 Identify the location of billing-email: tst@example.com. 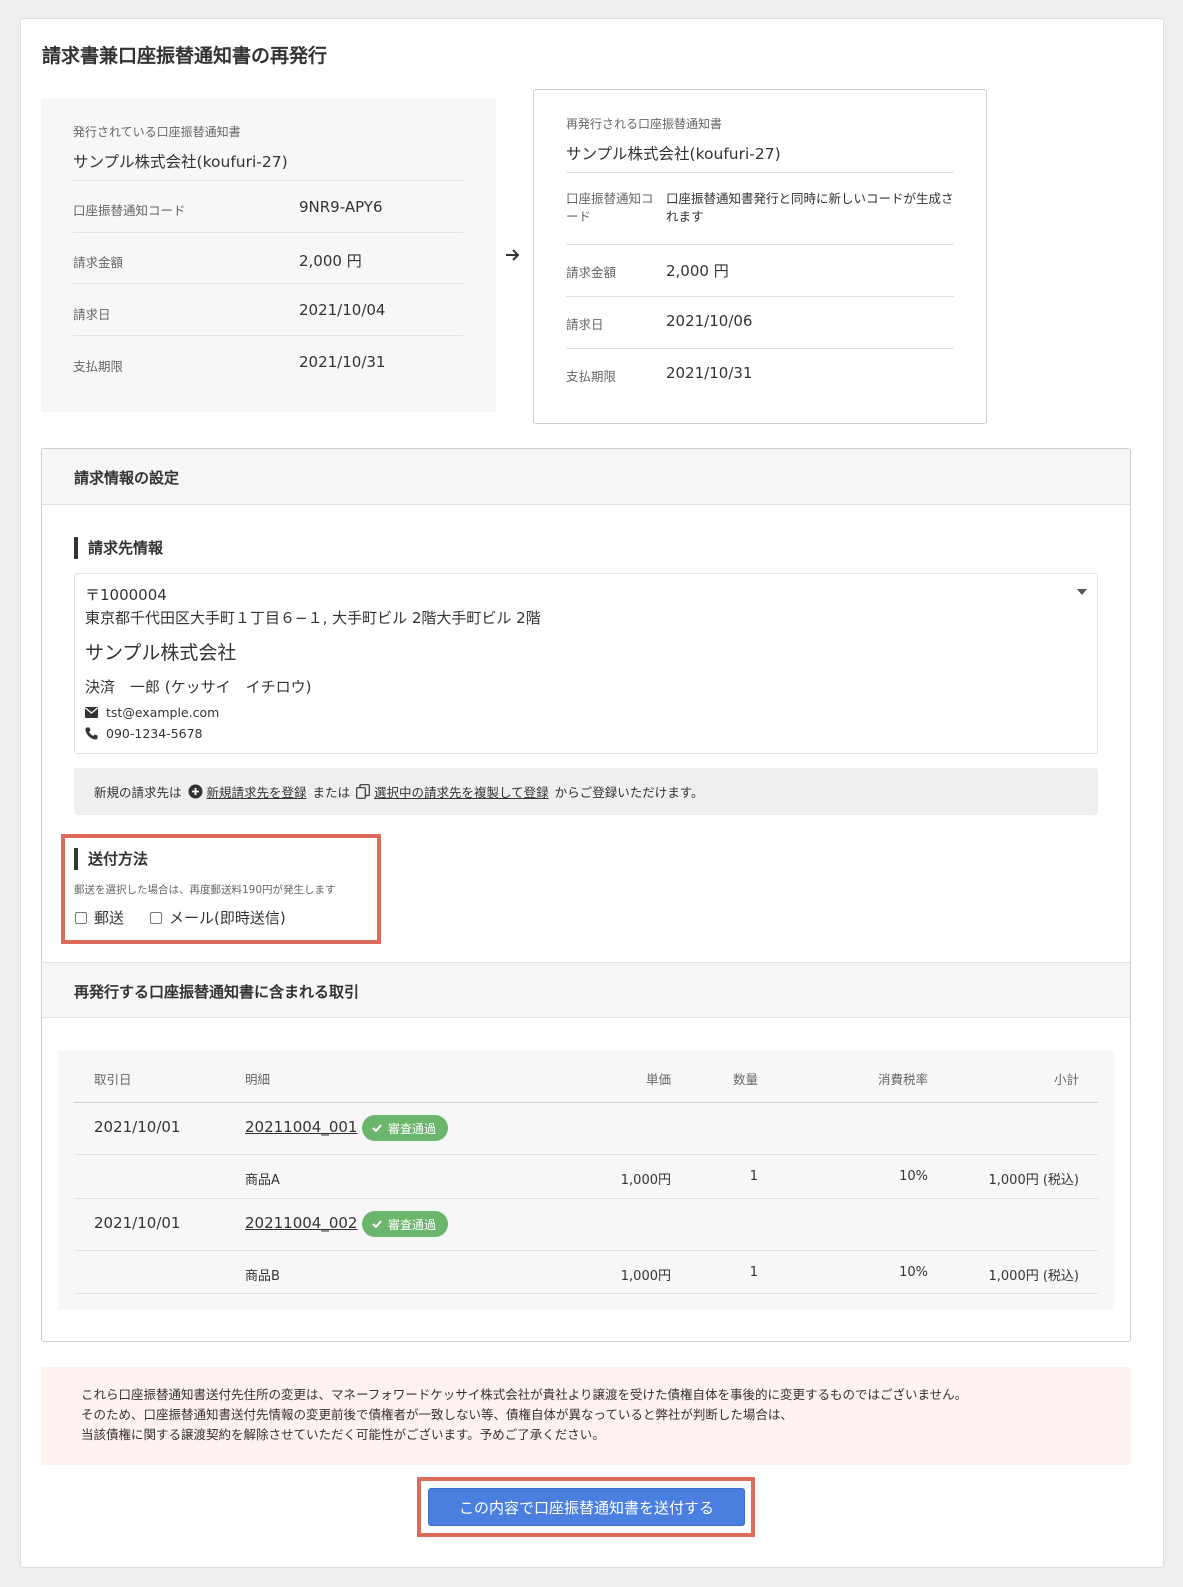
(163, 712).